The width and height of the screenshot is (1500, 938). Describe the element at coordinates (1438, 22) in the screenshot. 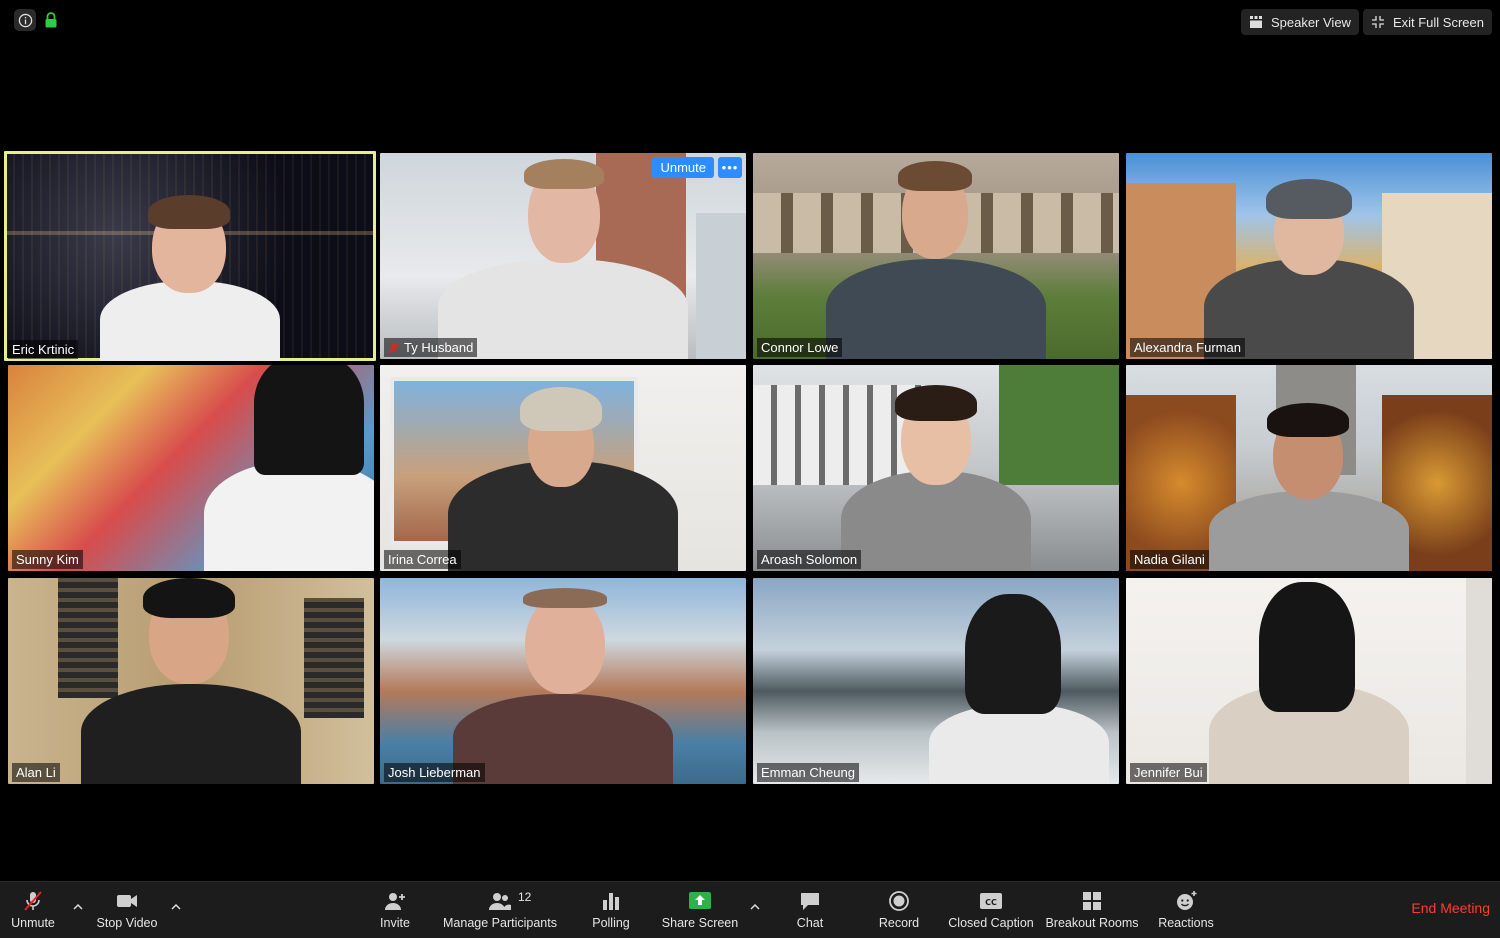

I see `exit-full-screen-label: Exit Full Screen` at that location.